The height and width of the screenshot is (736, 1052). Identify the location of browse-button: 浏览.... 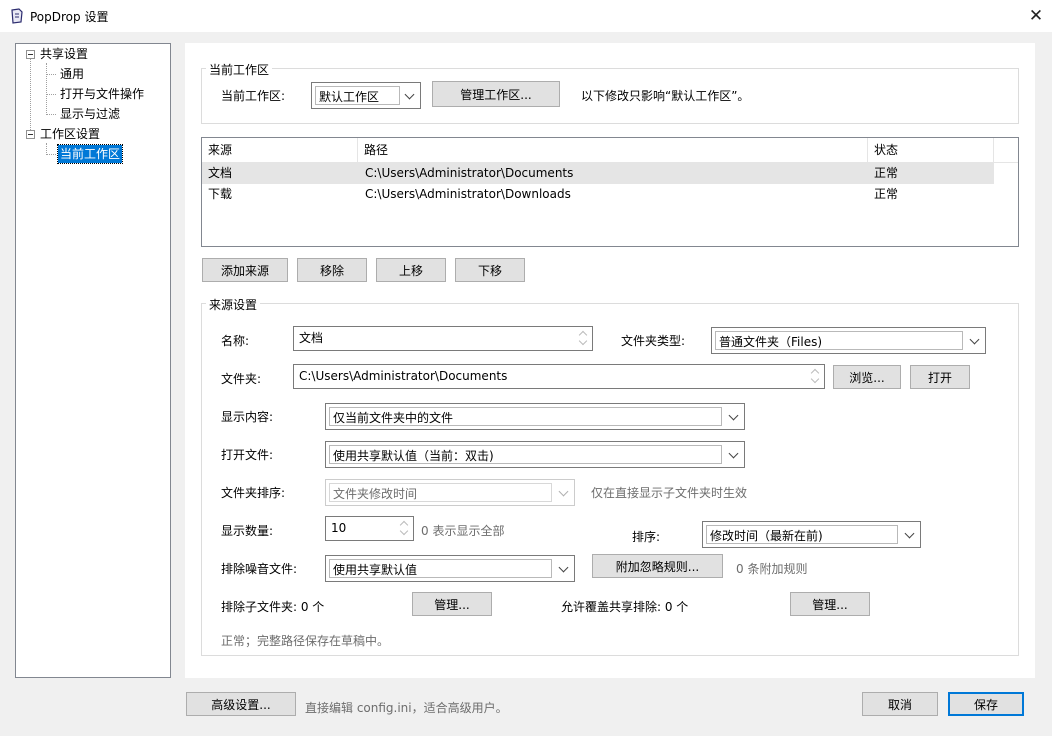
(867, 377).